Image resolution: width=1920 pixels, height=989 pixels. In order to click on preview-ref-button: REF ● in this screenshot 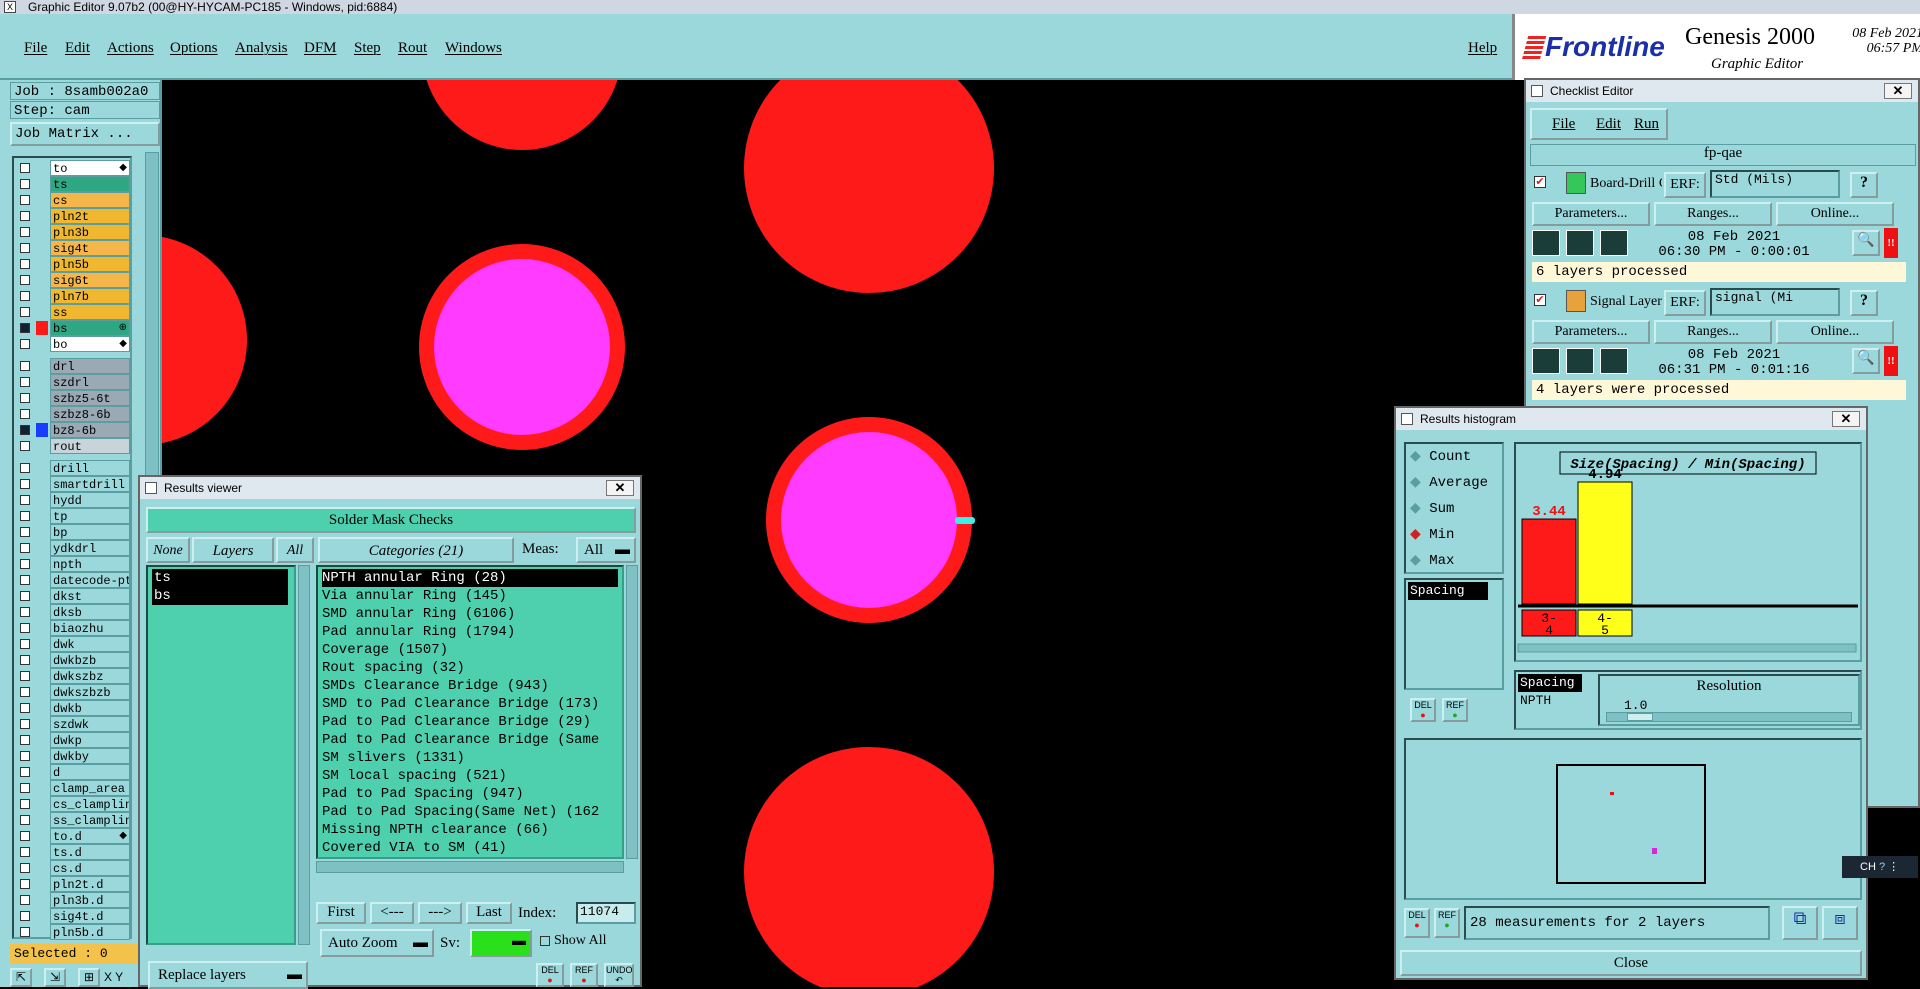, I will do `click(1447, 923)`.